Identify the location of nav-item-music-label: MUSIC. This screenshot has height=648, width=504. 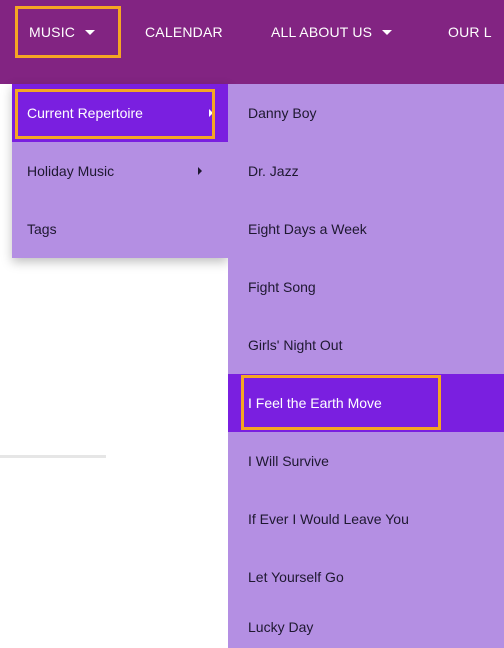
(52, 32).